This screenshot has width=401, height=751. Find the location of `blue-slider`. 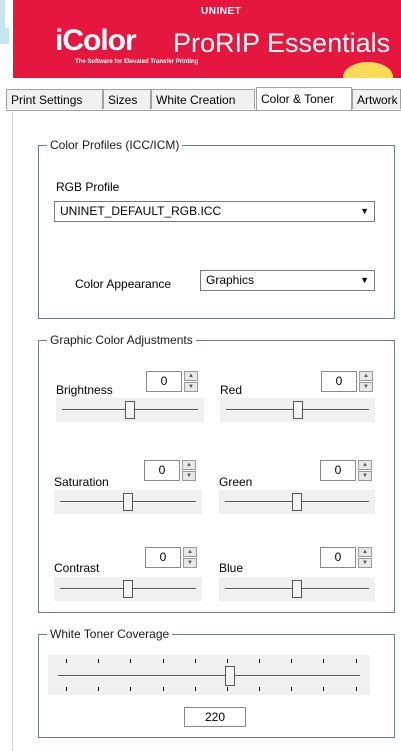

blue-slider is located at coordinates (297, 589).